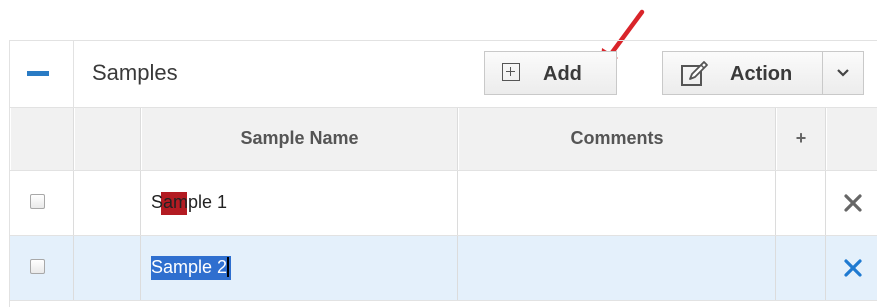  What do you see at coordinates (107, 139) in the screenshot?
I see `color-column-header` at bounding box center [107, 139].